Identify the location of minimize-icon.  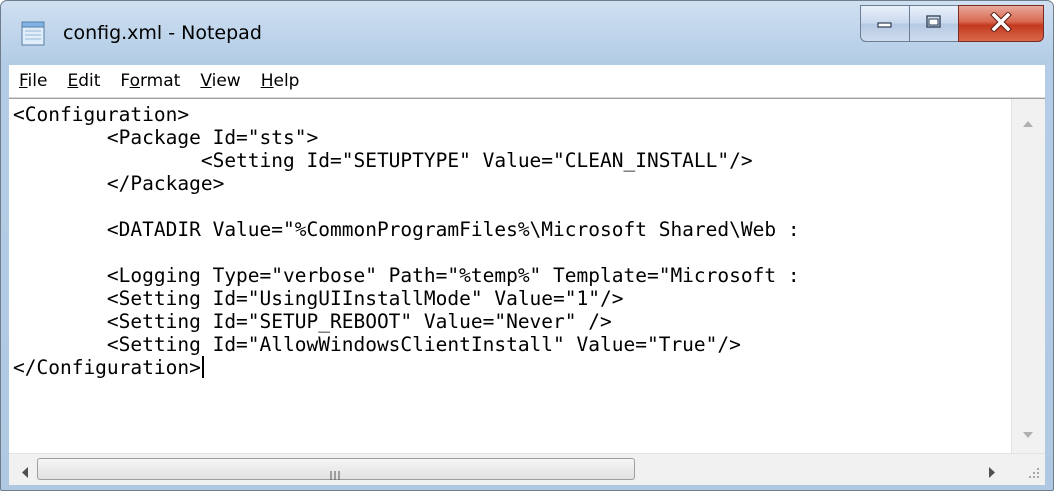
(885, 23).